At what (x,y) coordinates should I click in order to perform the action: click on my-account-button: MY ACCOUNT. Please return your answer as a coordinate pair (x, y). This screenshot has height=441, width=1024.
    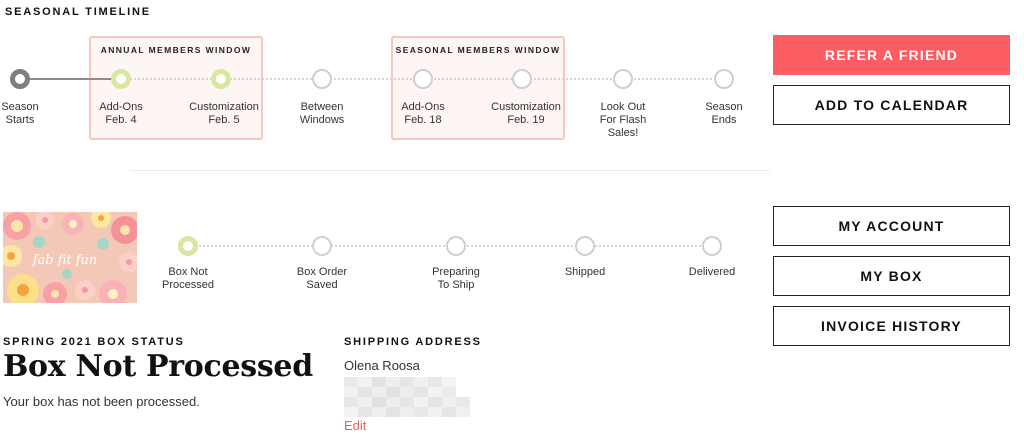
    Looking at the image, I should click on (891, 226).